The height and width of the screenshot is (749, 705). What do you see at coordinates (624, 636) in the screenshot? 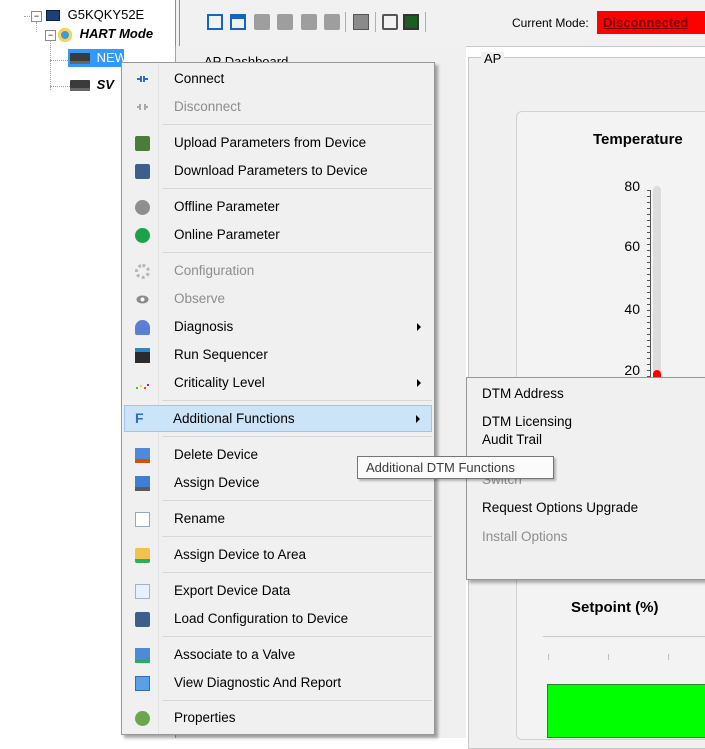
I see `setpoint-slider-track` at bounding box center [624, 636].